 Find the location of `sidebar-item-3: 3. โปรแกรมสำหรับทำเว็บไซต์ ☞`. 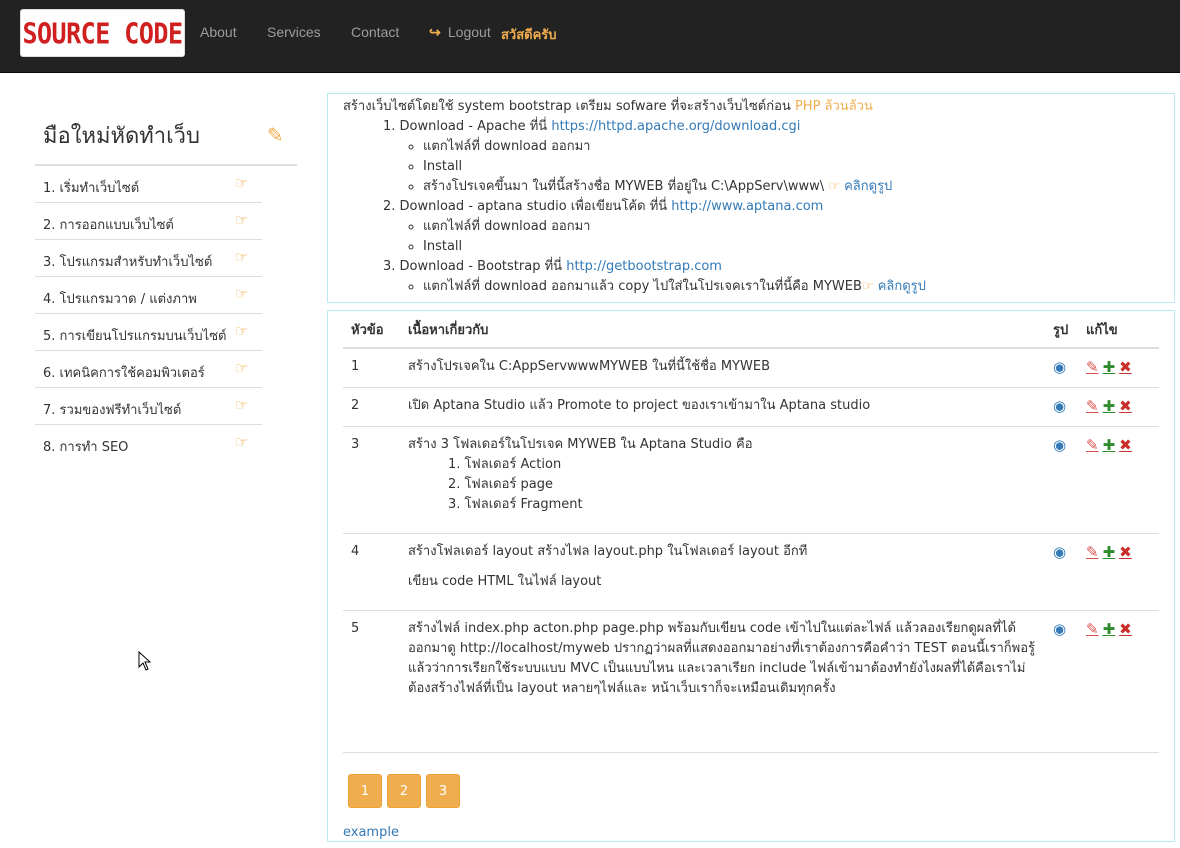

sidebar-item-3: 3. โปรแกรมสำหรับทำเว็บไซต์ ☞ is located at coordinates (148, 258).